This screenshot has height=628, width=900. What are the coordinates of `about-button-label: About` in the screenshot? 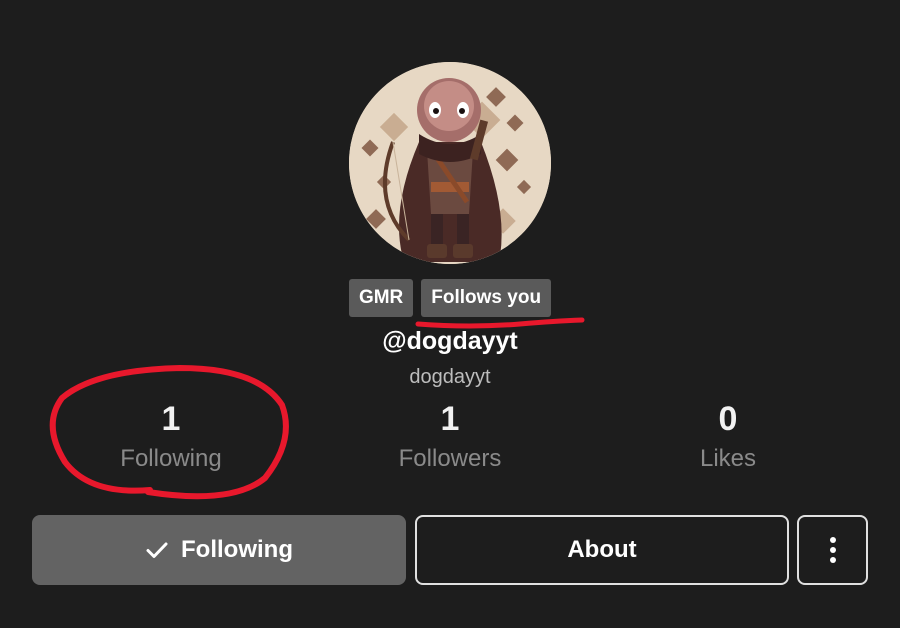 It's located at (602, 549).